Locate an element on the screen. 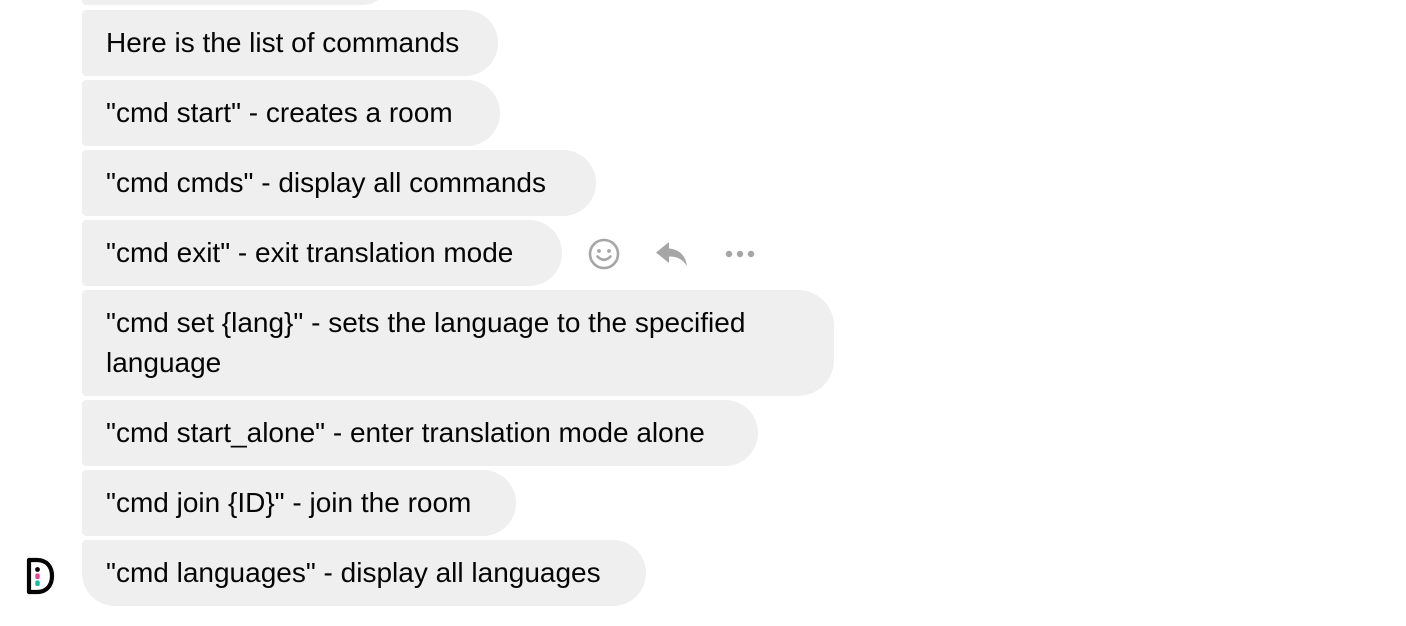 This screenshot has height=626, width=1406. message-text: "cmd exit" - exit translation mode is located at coordinates (310, 252).